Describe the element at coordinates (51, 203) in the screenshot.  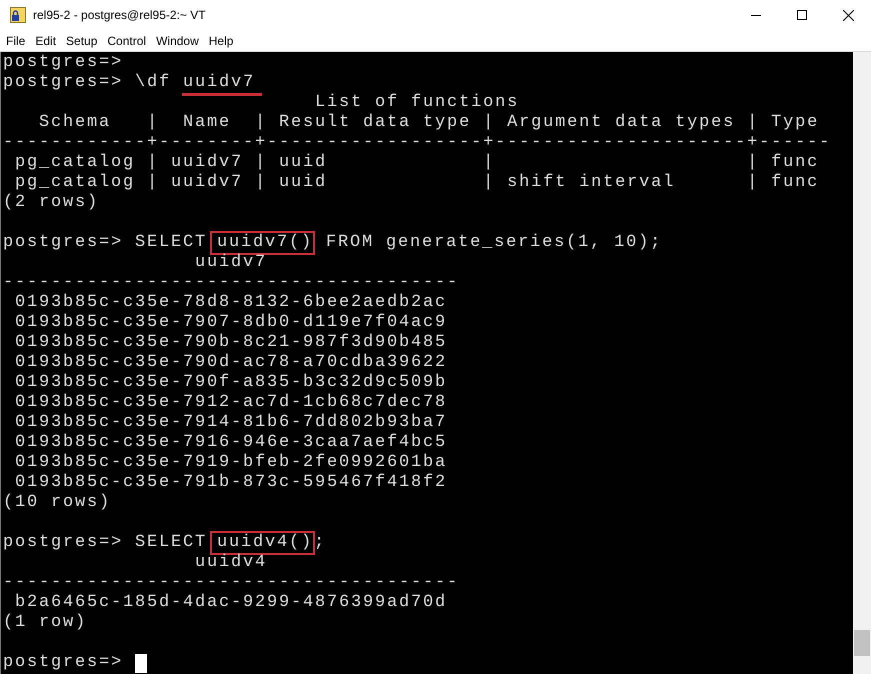
I see `terminal-line: (2 rows)` at that location.